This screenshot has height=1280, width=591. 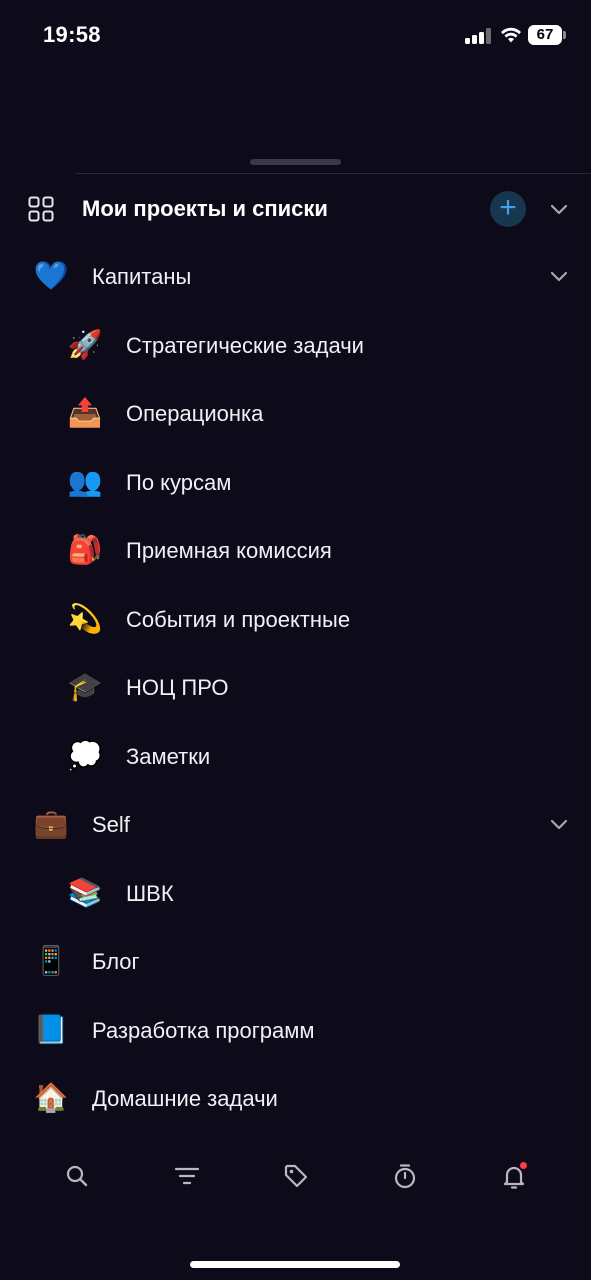 I want to click on list-item-noc-pro: 🎓 НОЦ ПРО, so click(x=295, y=687).